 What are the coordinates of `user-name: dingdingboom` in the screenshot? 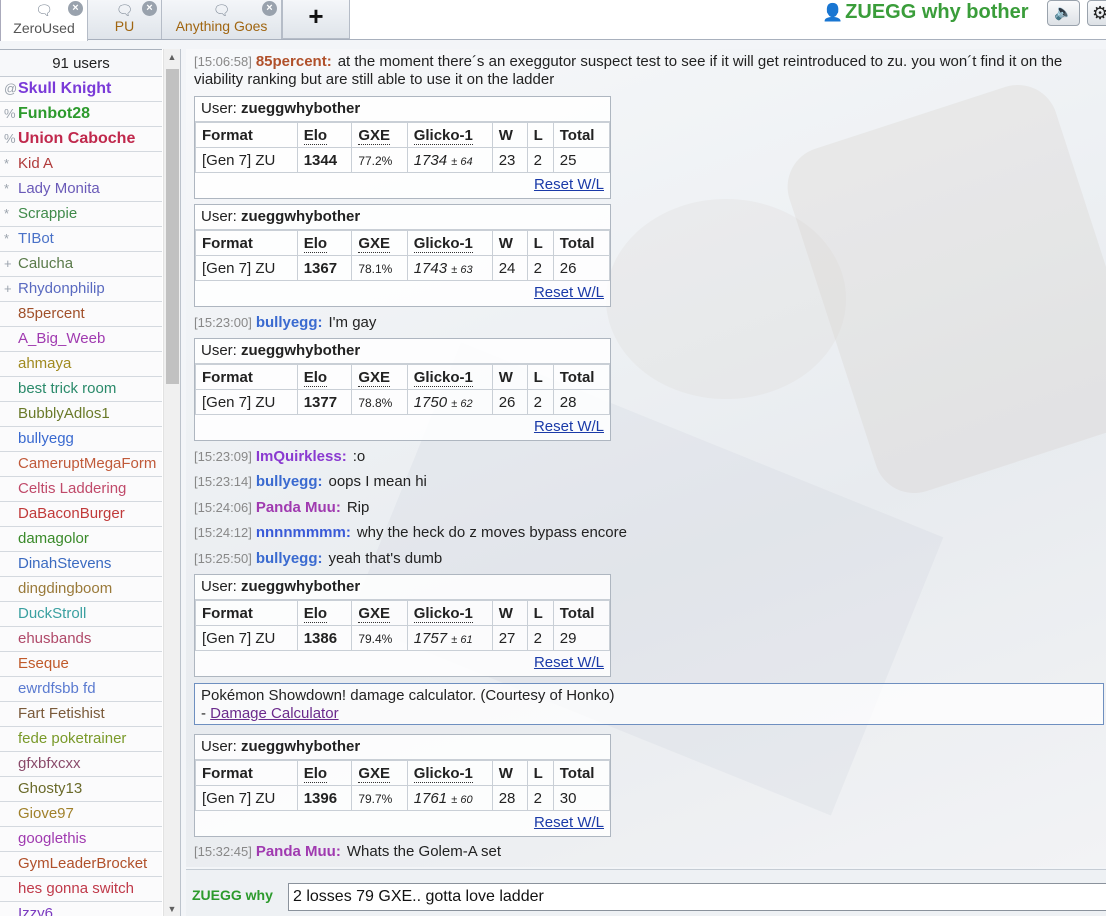 It's located at (65, 588).